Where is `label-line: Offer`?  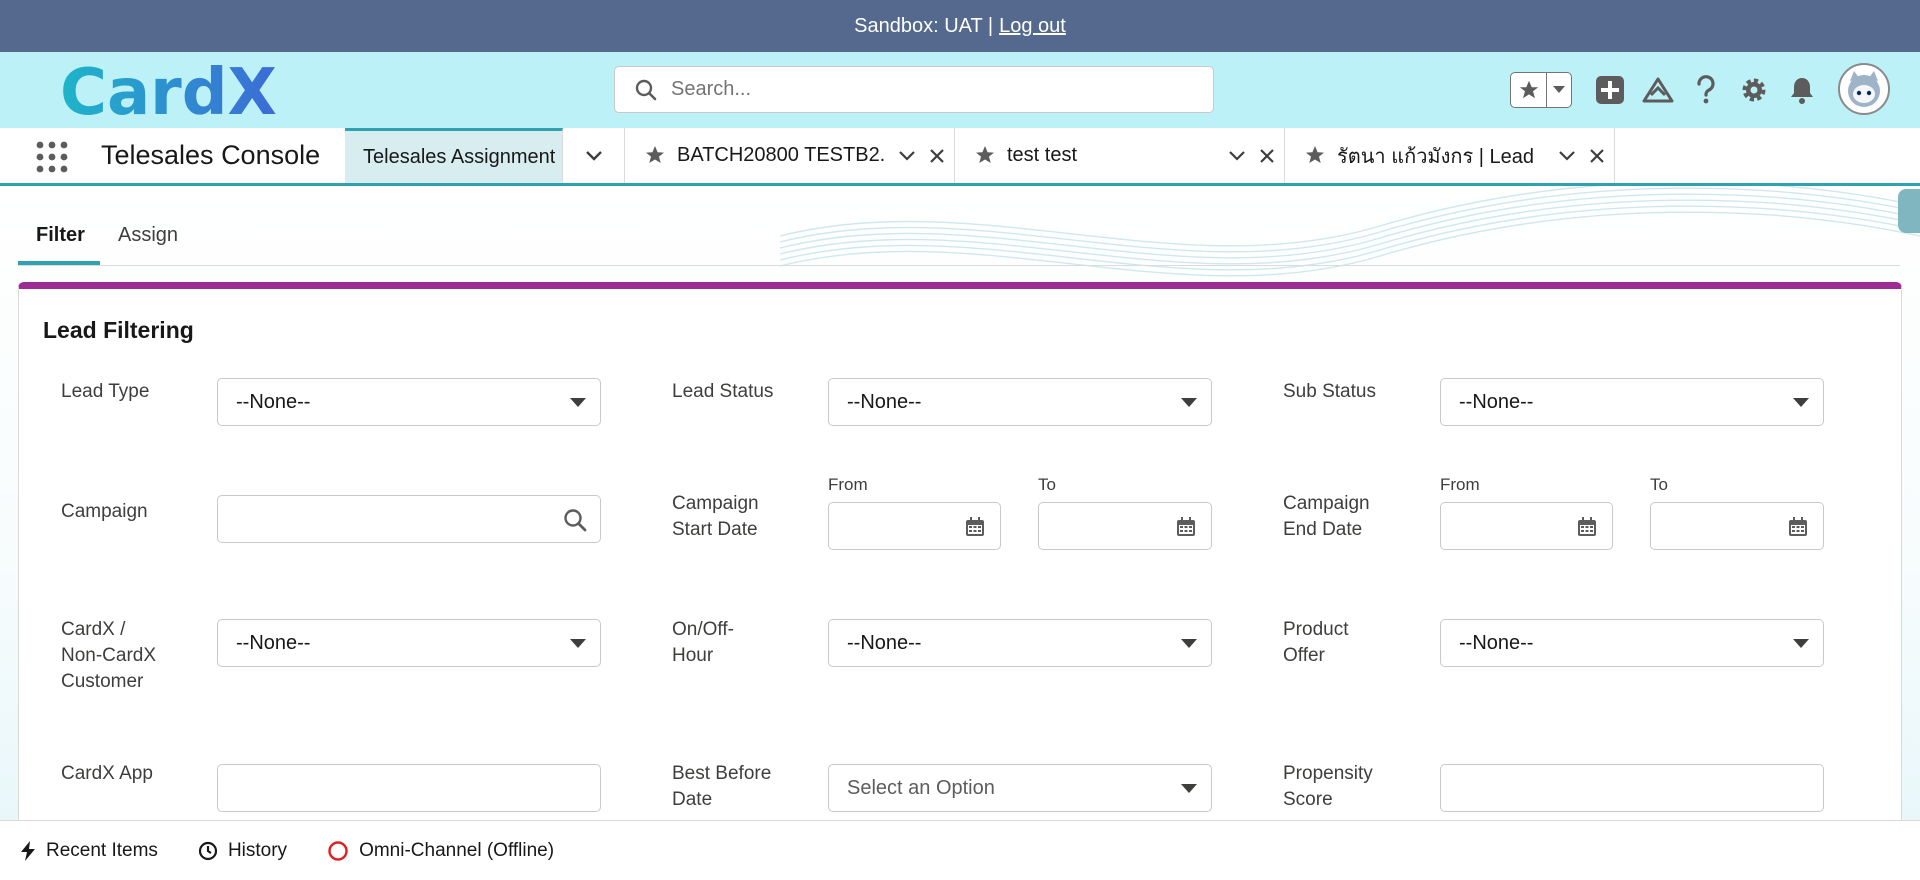 label-line: Offer is located at coordinates (1304, 655).